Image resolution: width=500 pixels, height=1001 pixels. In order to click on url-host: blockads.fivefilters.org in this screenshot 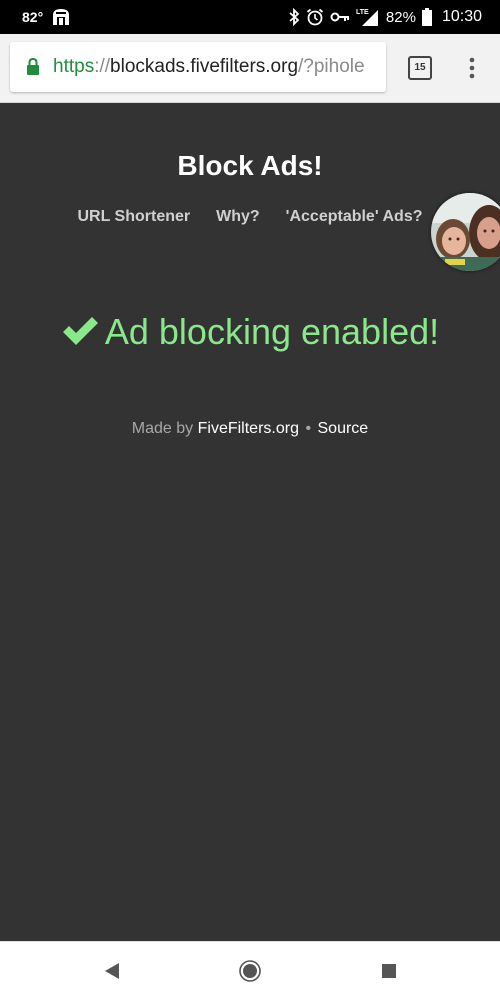, I will do `click(204, 66)`.